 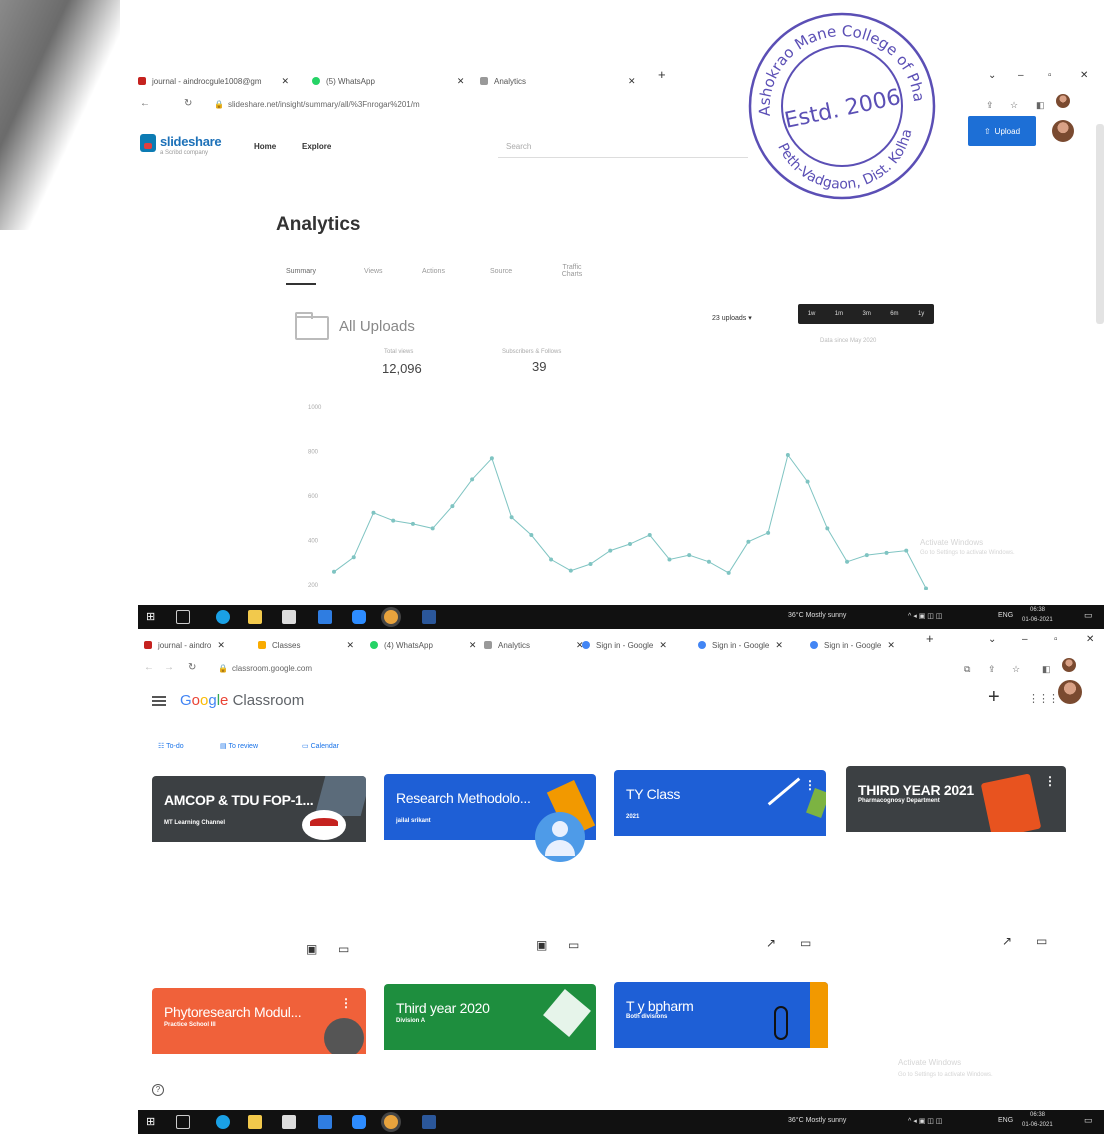 What do you see at coordinates (255, 1122) in the screenshot?
I see `file-explorer-icon` at bounding box center [255, 1122].